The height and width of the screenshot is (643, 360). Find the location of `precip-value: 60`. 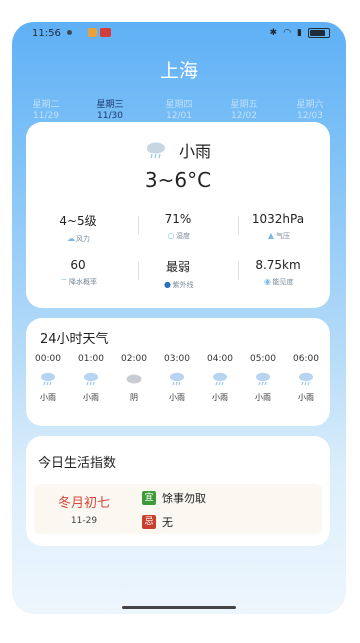

precip-value: 60 is located at coordinates (78, 265).